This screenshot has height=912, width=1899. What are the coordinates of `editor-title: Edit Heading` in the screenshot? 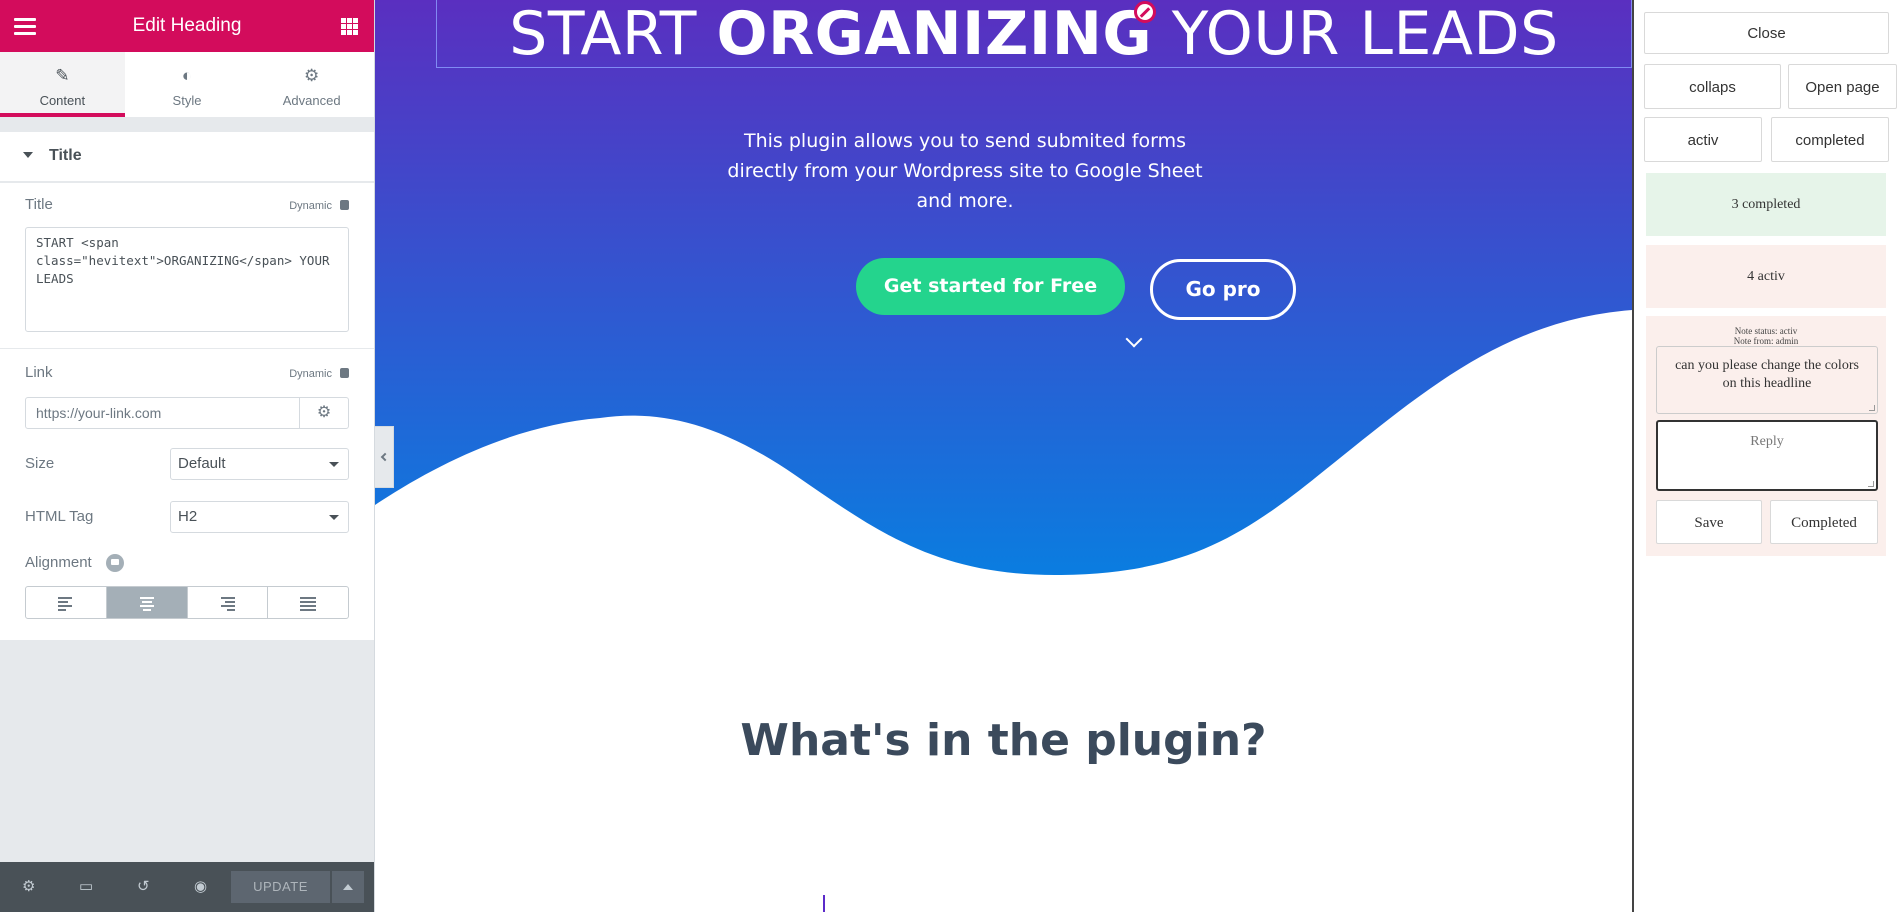 It's located at (187, 25).